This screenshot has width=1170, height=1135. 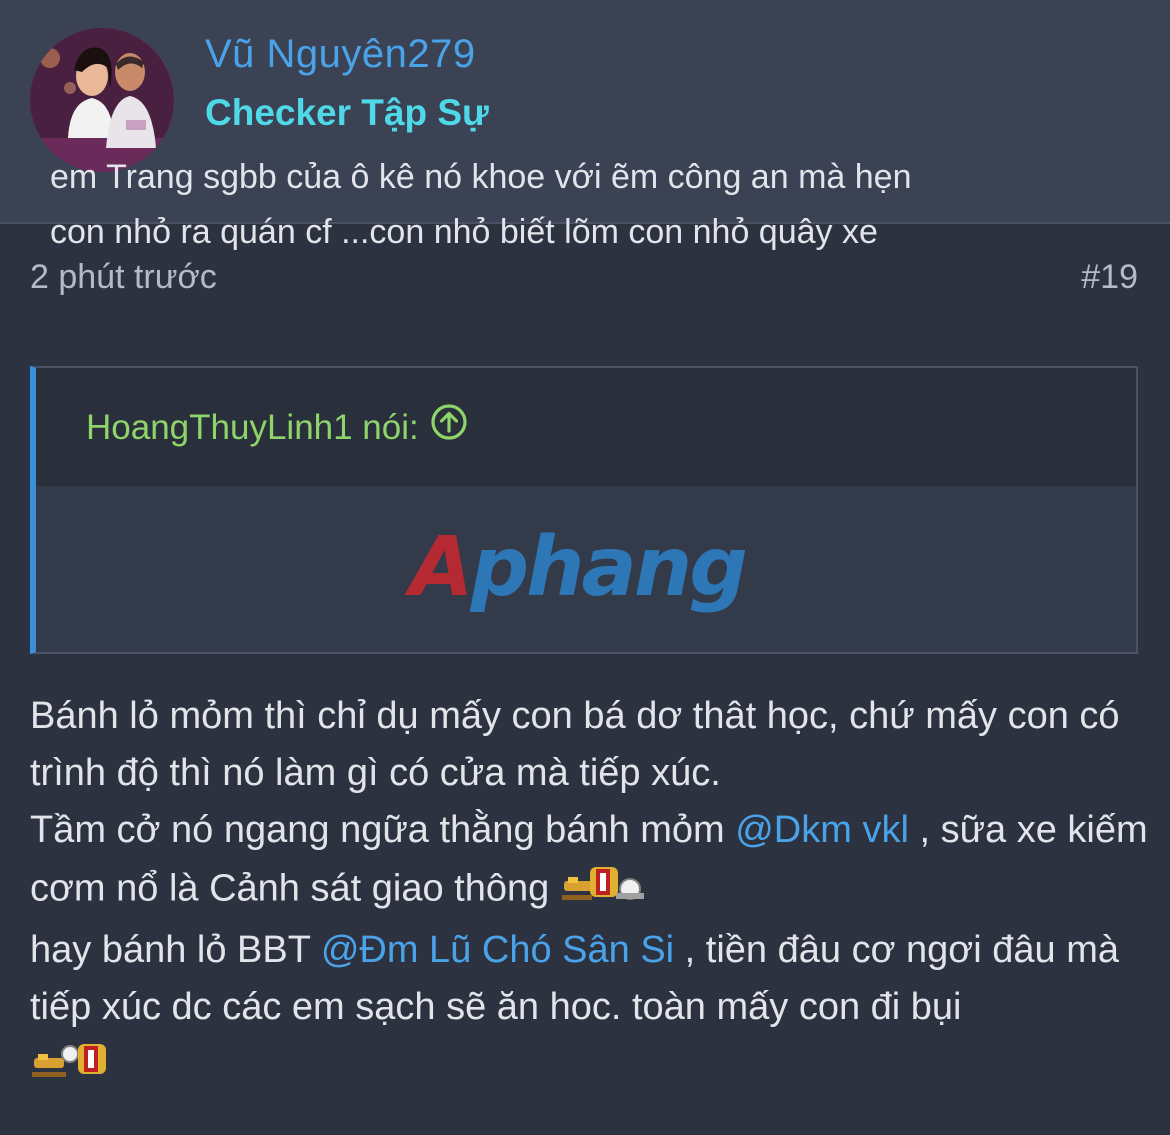 I want to click on user-mention: @Đm Lũ Chó Sân Si, so click(x=497, y=950).